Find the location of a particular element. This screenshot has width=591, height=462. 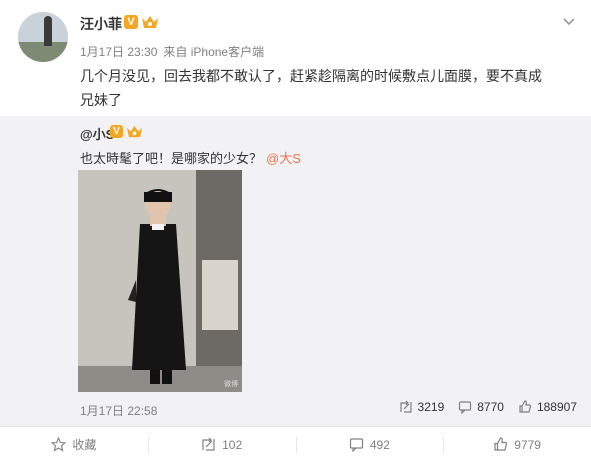

post-meta: 1月17日 23:30 来自 iPhone客户端 is located at coordinates (172, 51).